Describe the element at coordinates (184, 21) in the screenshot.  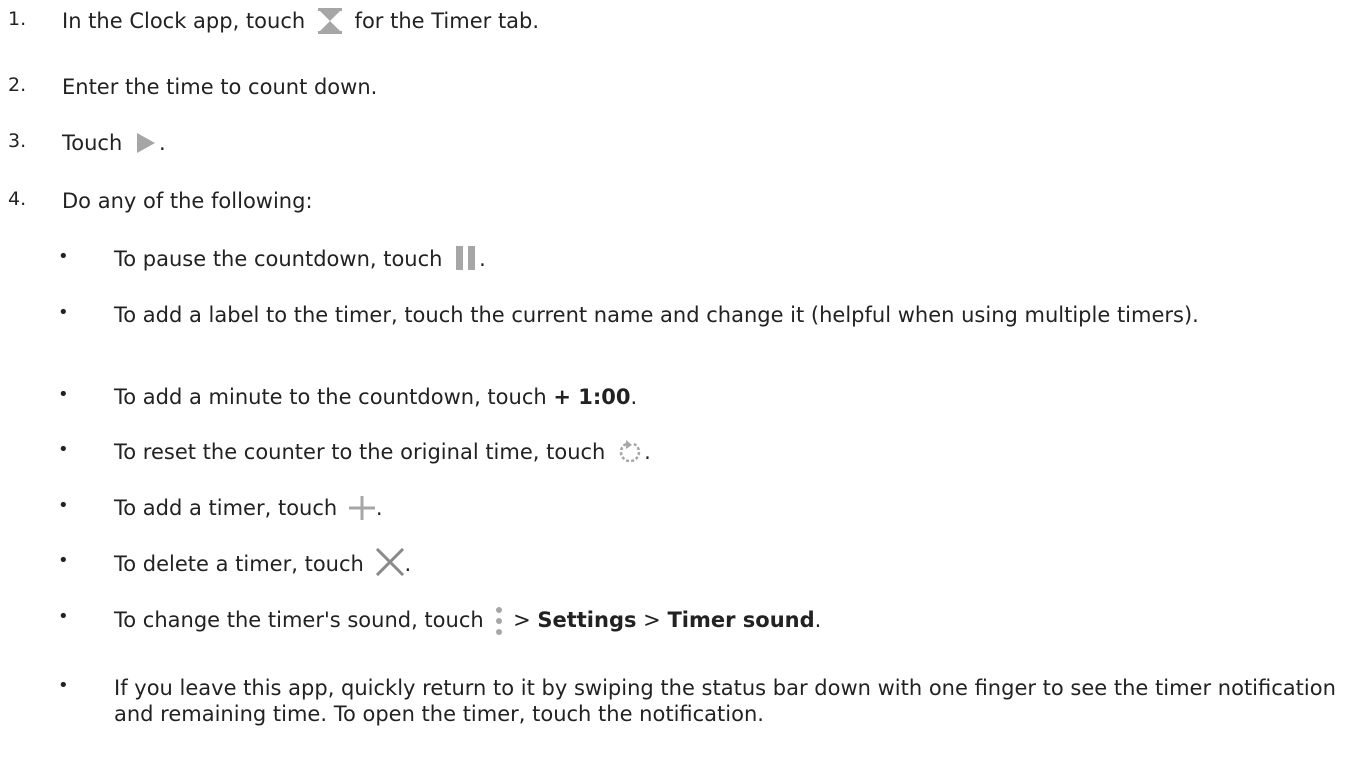
I see `step-text-before: In the Clock app, touch` at that location.